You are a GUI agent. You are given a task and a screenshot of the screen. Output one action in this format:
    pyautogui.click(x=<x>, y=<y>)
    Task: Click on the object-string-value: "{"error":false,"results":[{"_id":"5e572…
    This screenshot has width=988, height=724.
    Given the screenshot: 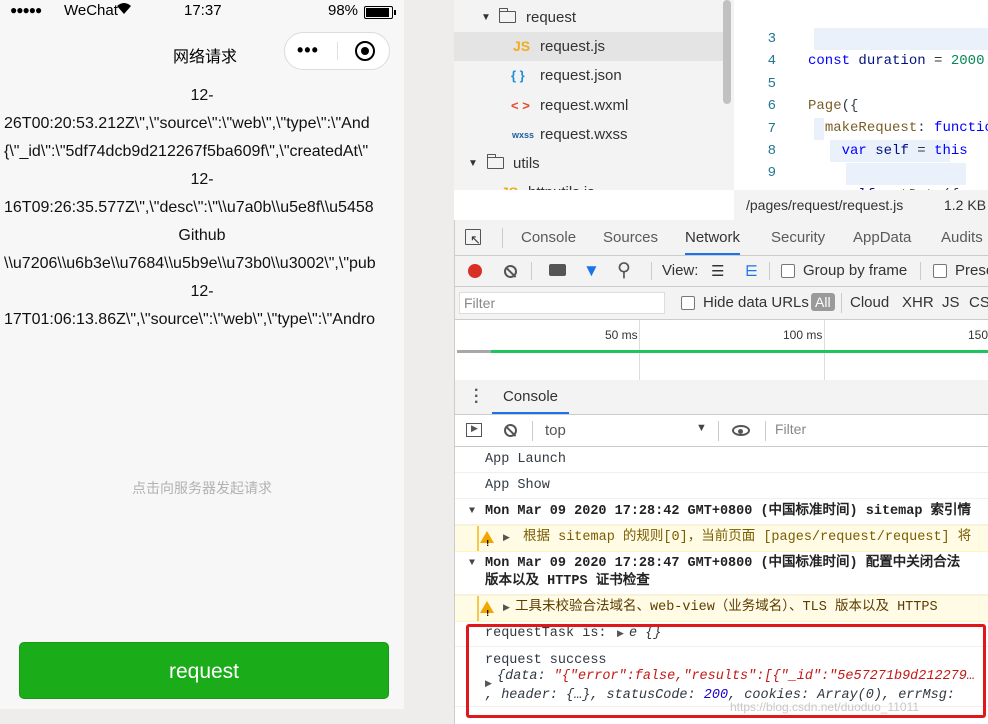 What is the action you would take?
    pyautogui.click(x=764, y=676)
    